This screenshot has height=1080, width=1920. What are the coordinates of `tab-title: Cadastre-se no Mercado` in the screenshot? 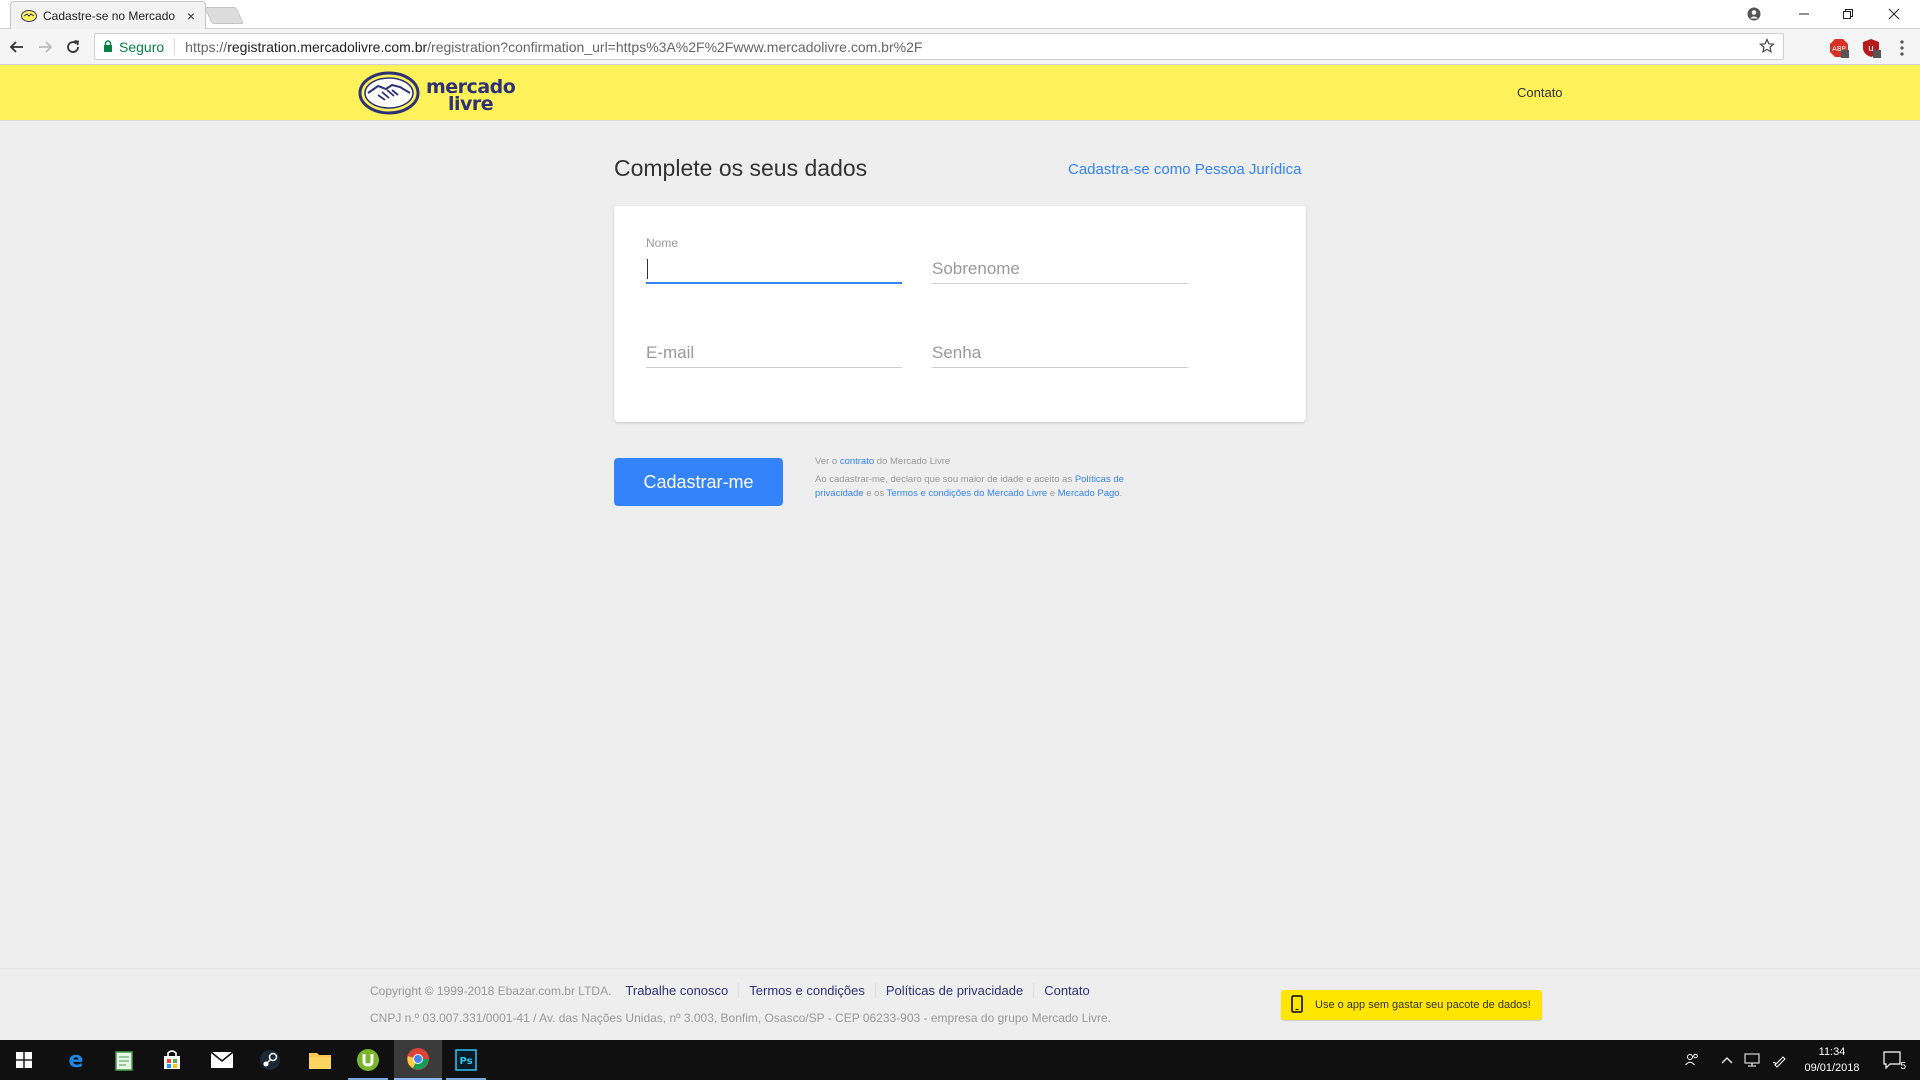 It's located at (109, 15).